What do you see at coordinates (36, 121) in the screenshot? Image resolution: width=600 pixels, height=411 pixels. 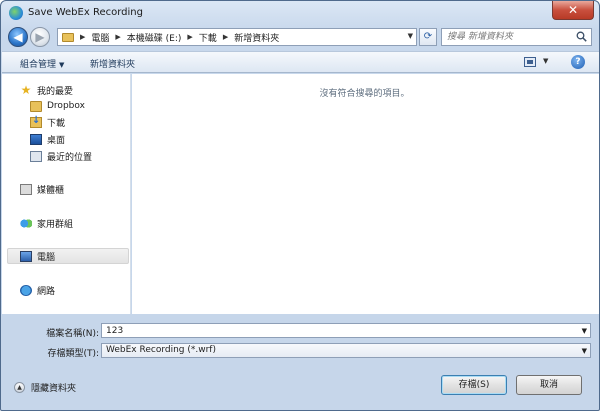 I see `downloads-folder-icon` at bounding box center [36, 121].